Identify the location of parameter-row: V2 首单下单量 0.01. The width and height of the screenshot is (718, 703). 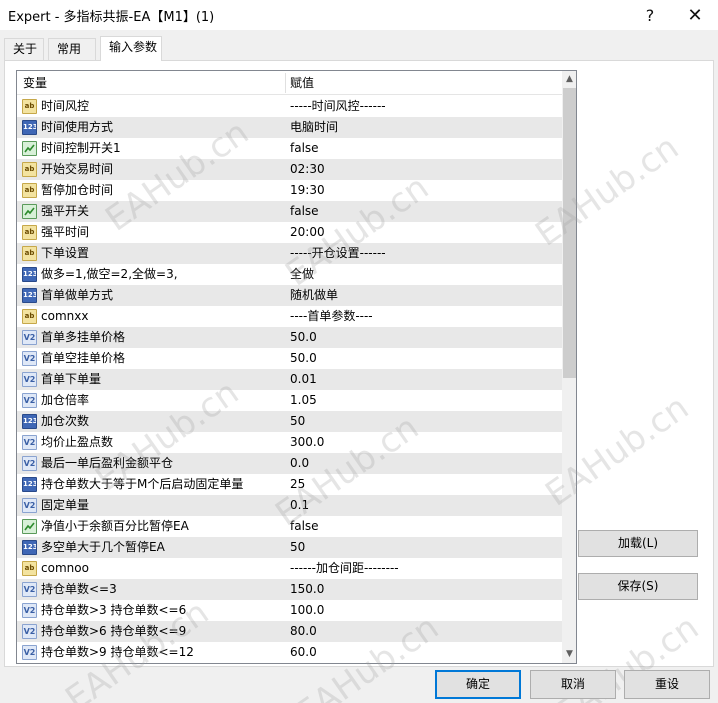
(289, 379).